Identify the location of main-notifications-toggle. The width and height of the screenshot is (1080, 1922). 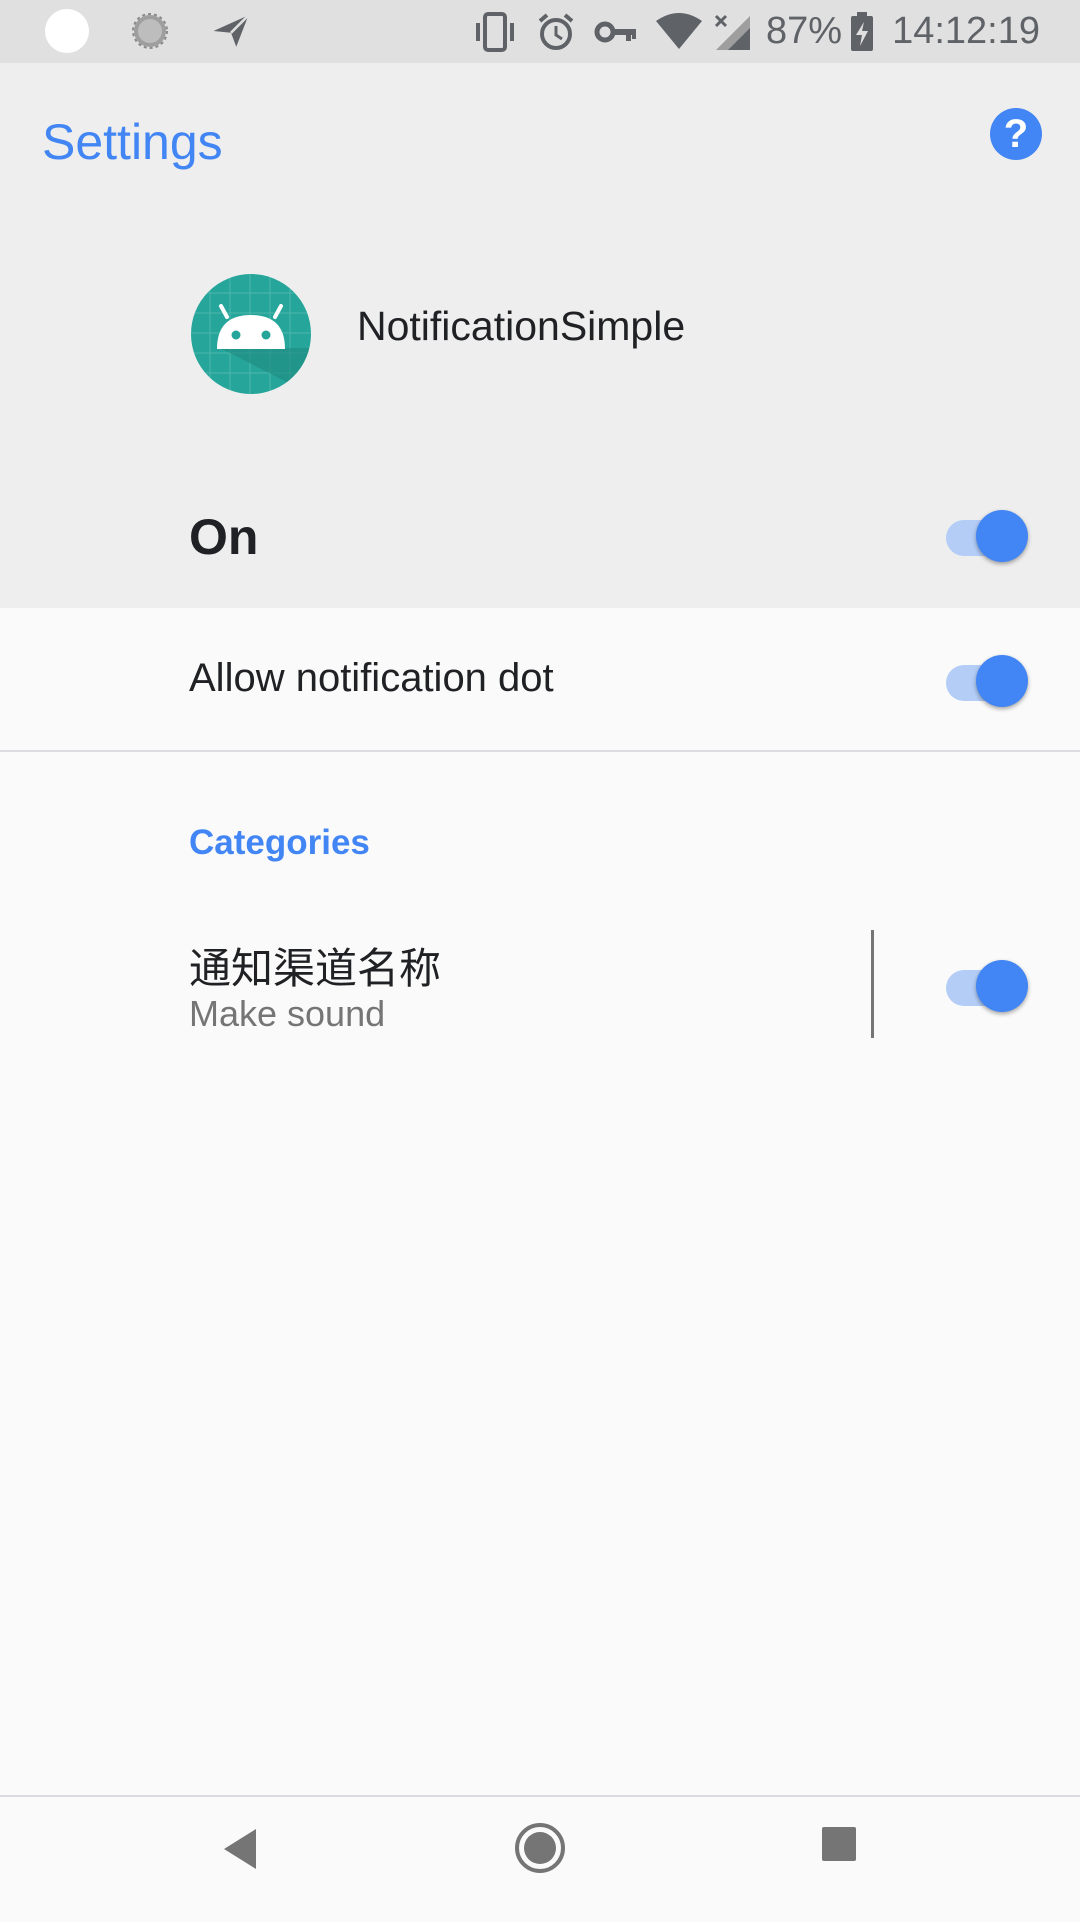
(989, 534).